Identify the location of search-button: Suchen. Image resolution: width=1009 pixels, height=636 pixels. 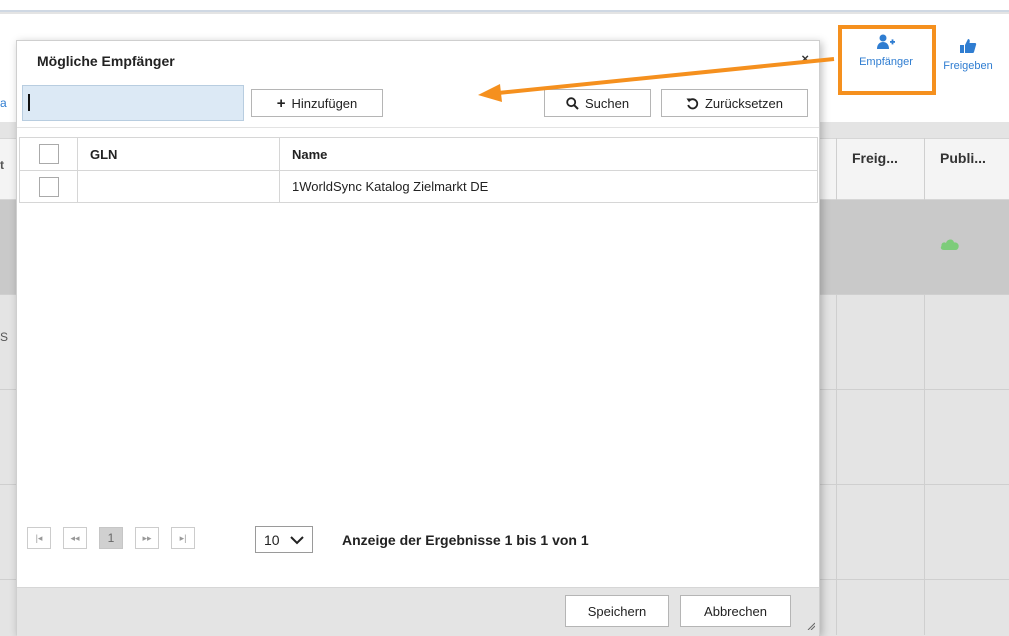
(597, 103).